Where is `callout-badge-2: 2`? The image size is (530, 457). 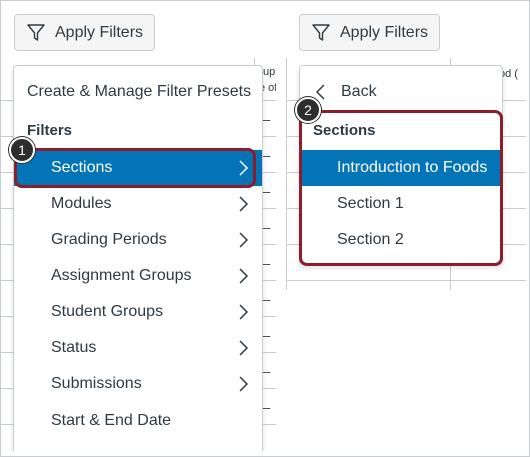 callout-badge-2: 2 is located at coordinates (308, 110).